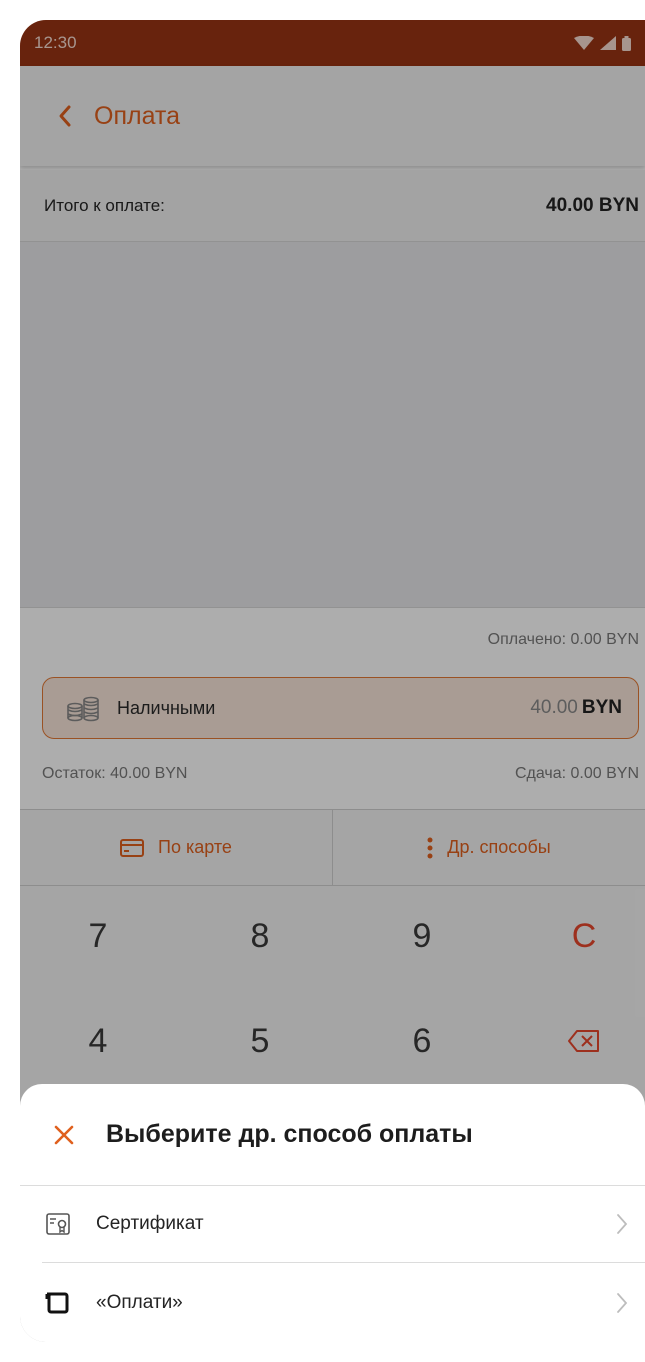 This screenshot has height=1362, width=645. What do you see at coordinates (289, 1134) in the screenshot?
I see `sheet-title: Выберите др. способ оплаты` at bounding box center [289, 1134].